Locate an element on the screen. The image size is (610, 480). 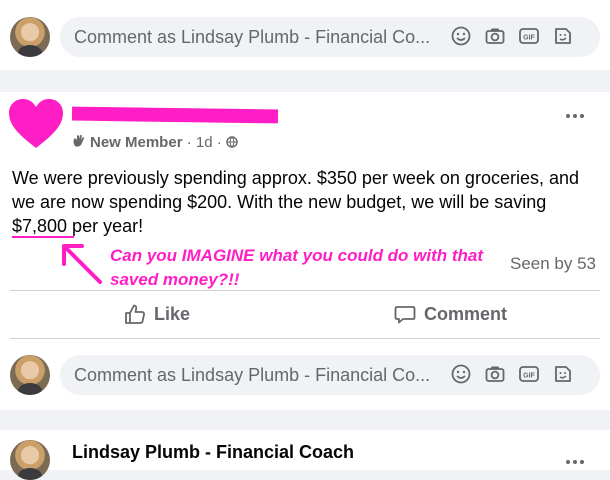
post-meta: New Member · 1d · is located at coordinates (155, 142).